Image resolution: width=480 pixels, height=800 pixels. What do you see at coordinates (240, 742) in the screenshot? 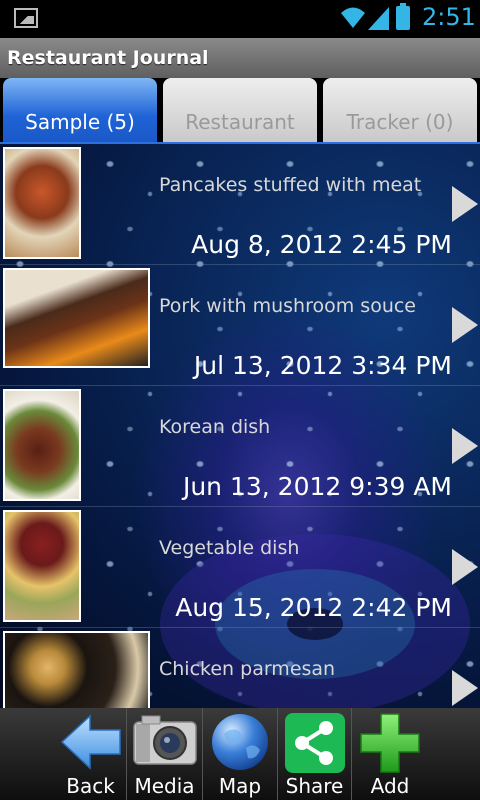
I see `globe-icon` at bounding box center [240, 742].